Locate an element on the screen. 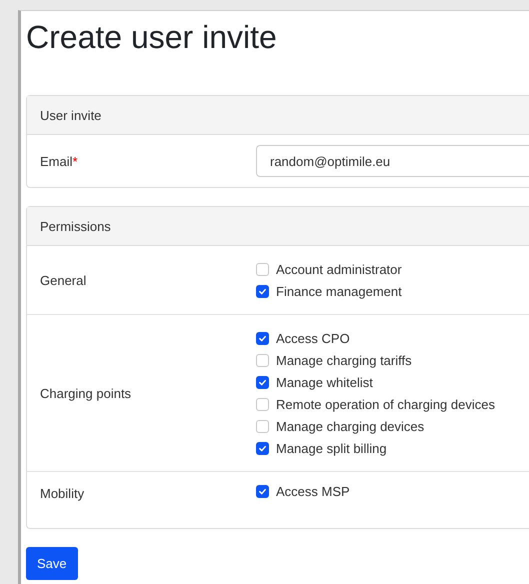  email-field: random@optimile.eu is located at coordinates (392, 161).